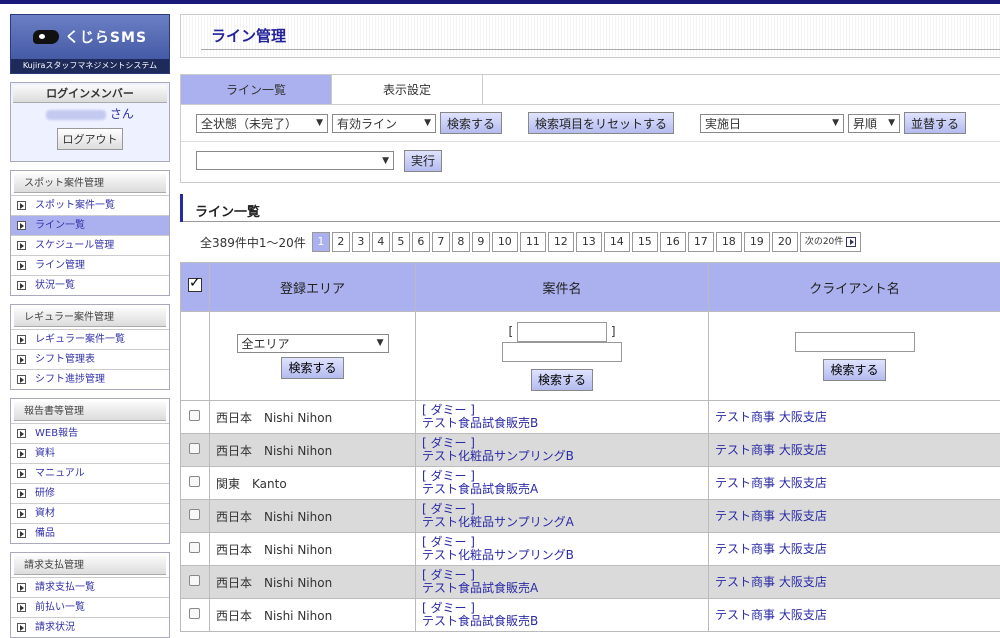 The image size is (1000, 638). What do you see at coordinates (45, 493) in the screenshot?
I see `sidebar-item-label: 研修` at bounding box center [45, 493].